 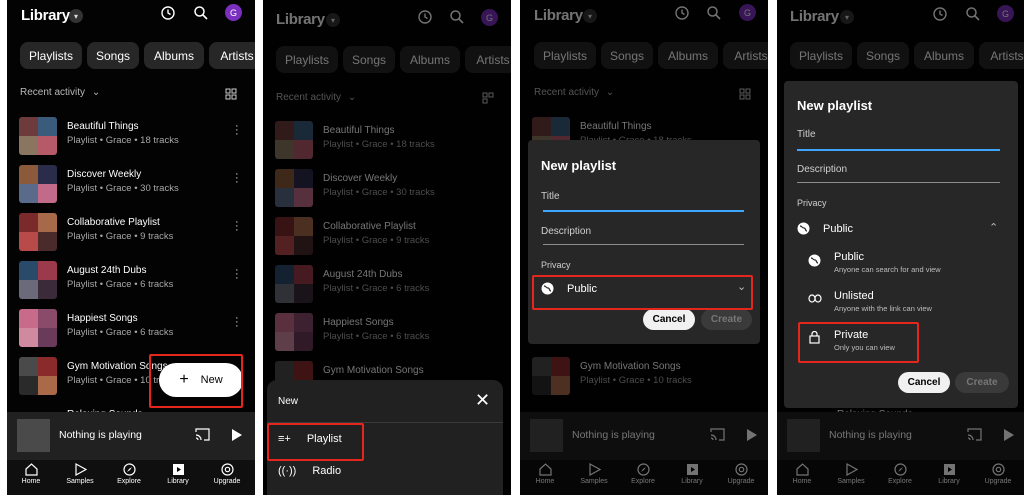 I want to click on chevron-down-icon: ⌄, so click(x=96, y=92).